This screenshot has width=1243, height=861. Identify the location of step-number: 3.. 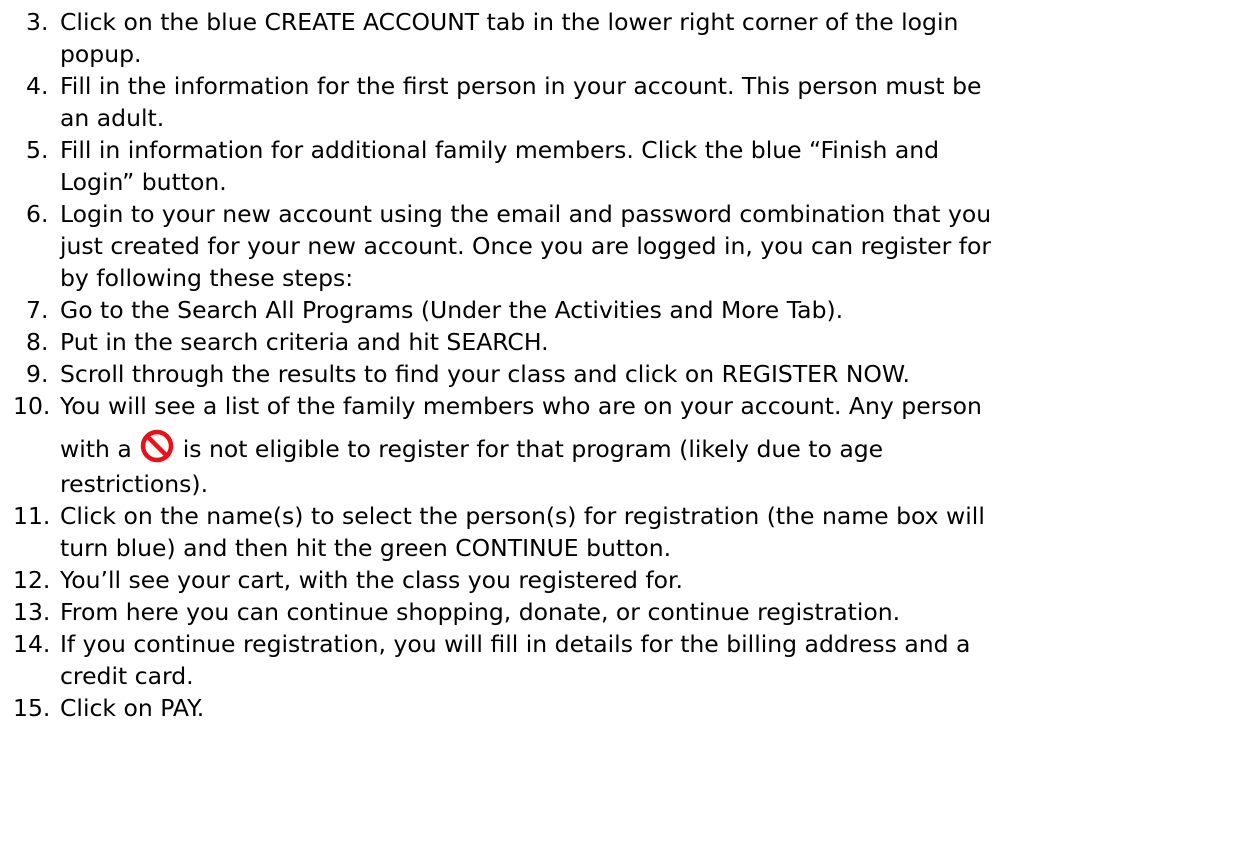
(37, 22).